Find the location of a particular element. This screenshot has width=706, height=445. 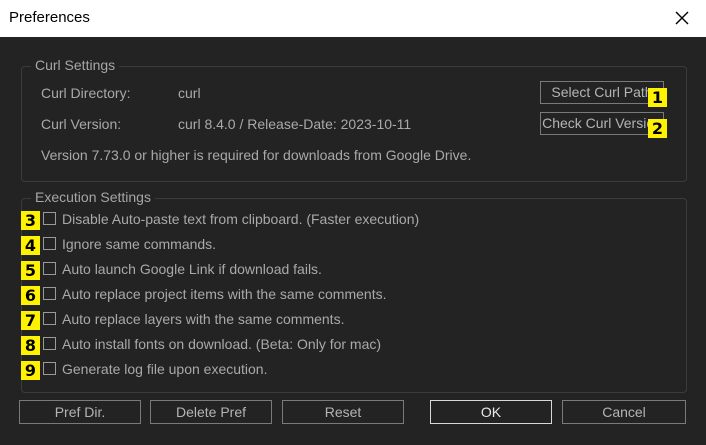

annotation-badge-3: 3 is located at coordinates (30, 220).